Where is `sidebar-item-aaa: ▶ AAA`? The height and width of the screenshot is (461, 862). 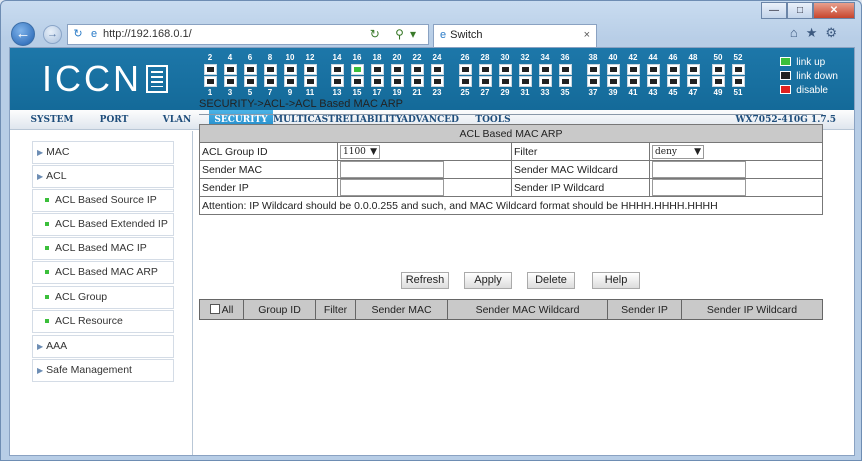
sidebar-item-aaa: ▶ AAA is located at coordinates (103, 346).